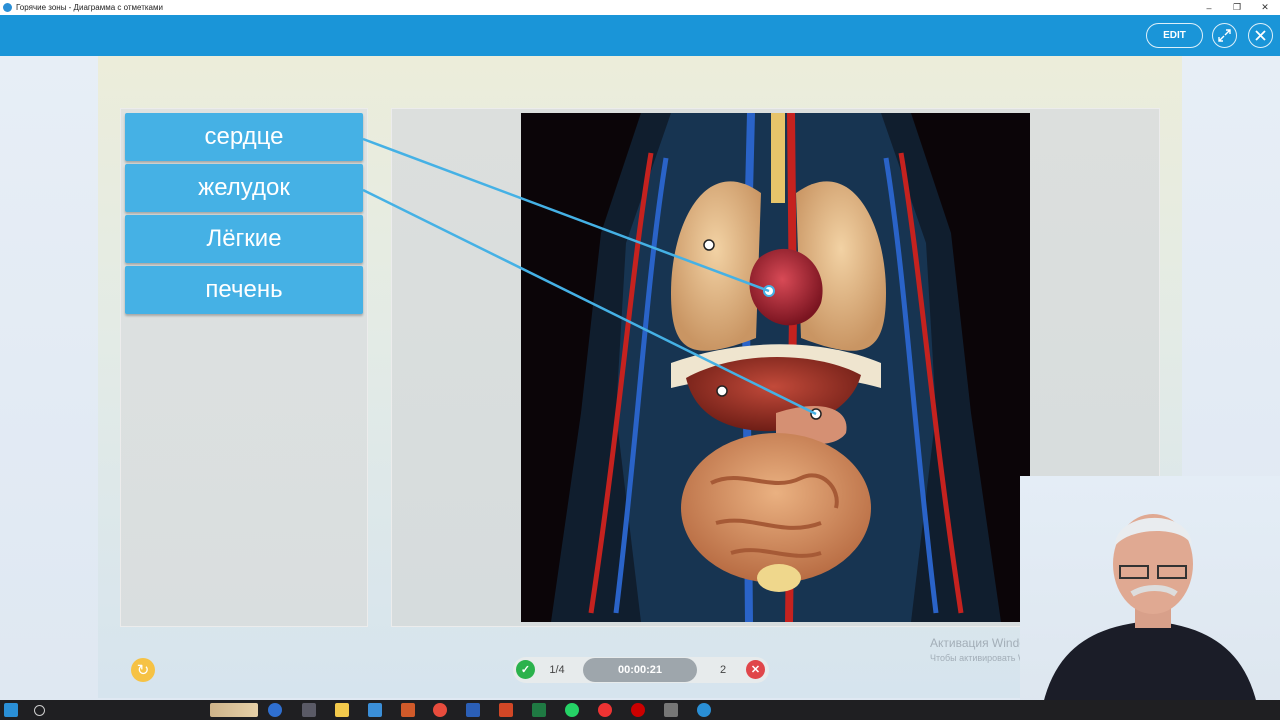 The image size is (1280, 720). I want to click on refresh-icon: ↻, so click(143, 670).